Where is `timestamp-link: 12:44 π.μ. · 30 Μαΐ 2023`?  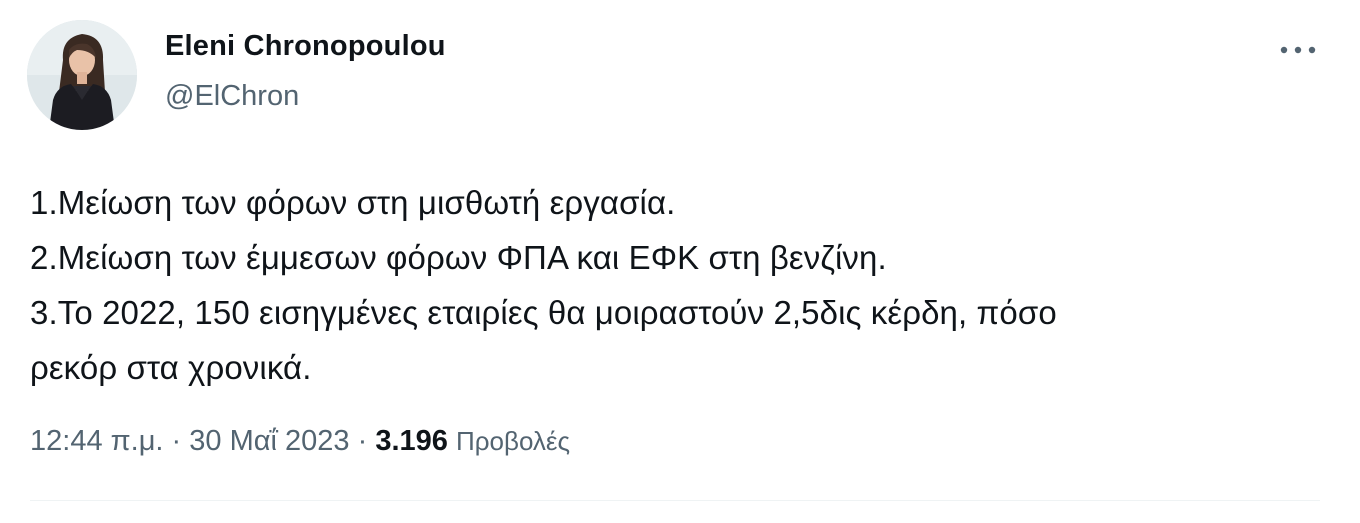 timestamp-link: 12:44 π.μ. · 30 Μαΐ 2023 is located at coordinates (190, 441).